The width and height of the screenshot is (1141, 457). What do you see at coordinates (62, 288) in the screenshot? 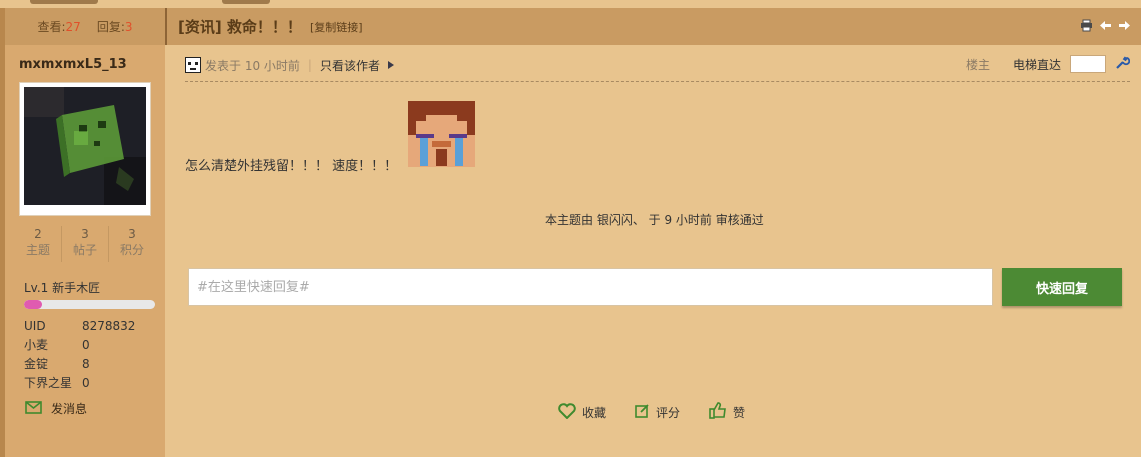
I see `user-level: Lv.1 新手木匠` at bounding box center [62, 288].